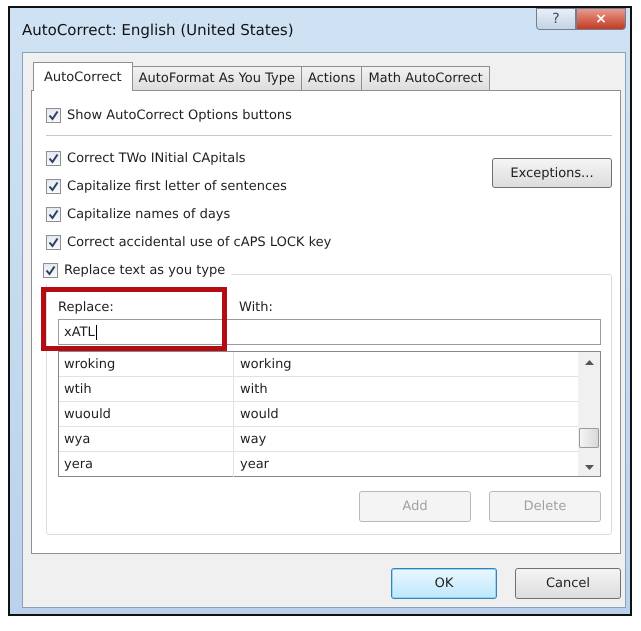  I want to click on tab: AutoCorrect, so click(83, 76).